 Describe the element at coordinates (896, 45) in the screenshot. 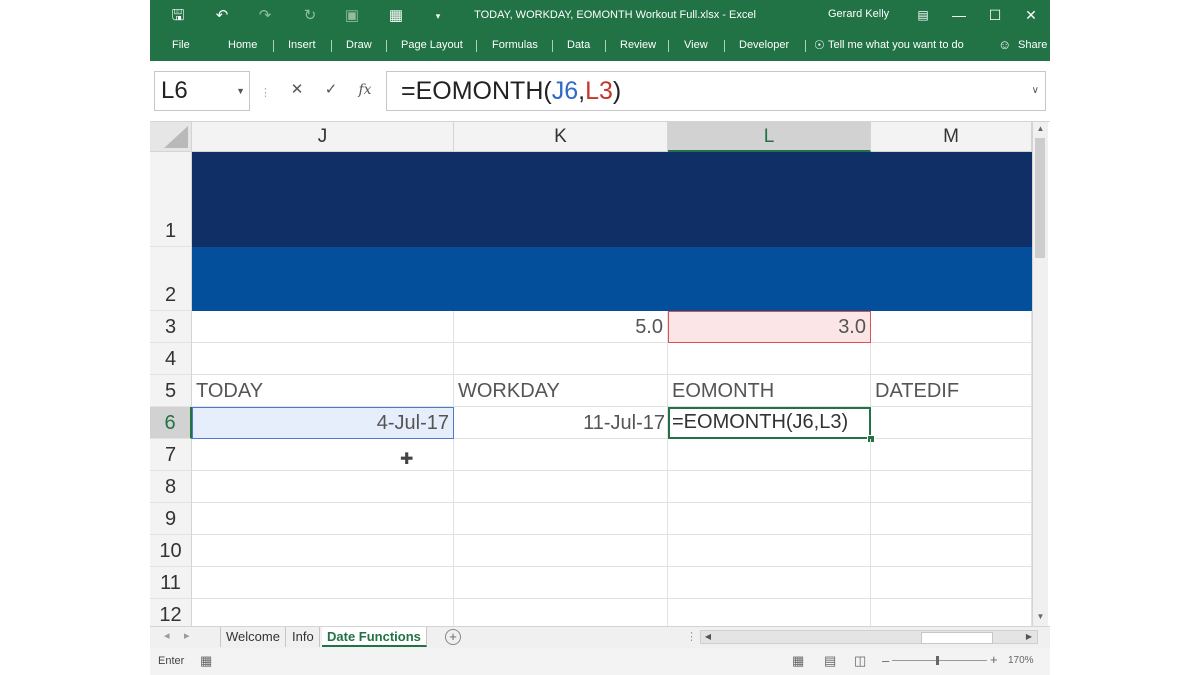

I see `tell-me-search: Tell me what you want to do` at that location.